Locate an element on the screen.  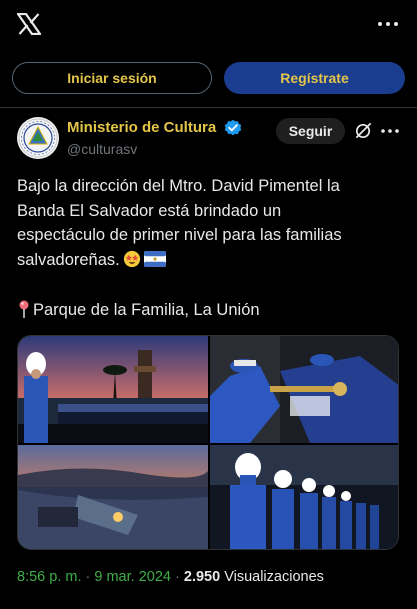
follow-button: Seguir is located at coordinates (310, 131).